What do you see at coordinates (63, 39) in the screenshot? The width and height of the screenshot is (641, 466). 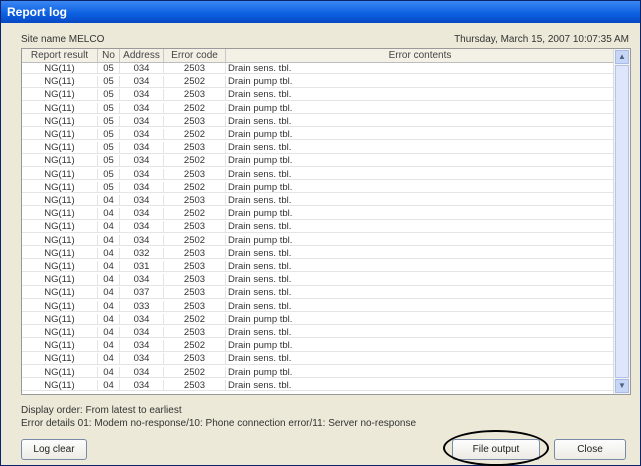 I see `site-name: Site name MELCO` at bounding box center [63, 39].